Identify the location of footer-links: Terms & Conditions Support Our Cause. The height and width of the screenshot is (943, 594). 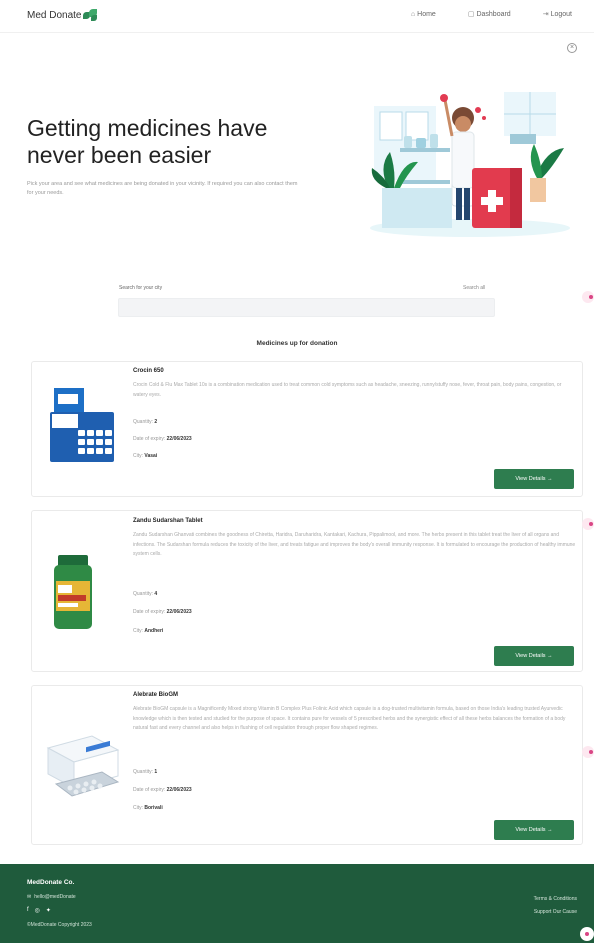
(555, 906).